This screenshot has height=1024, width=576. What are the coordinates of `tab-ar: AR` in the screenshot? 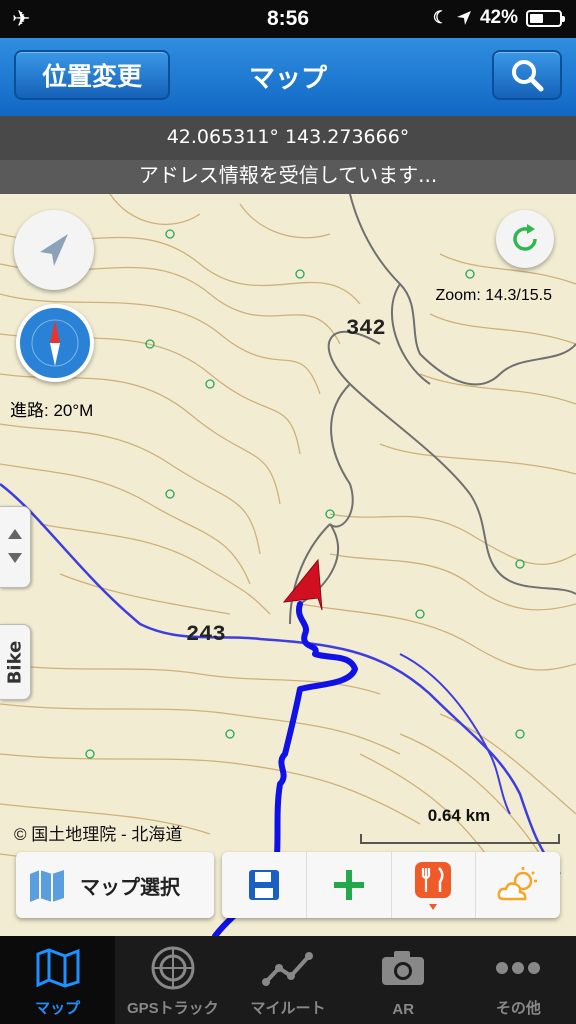 It's located at (403, 980).